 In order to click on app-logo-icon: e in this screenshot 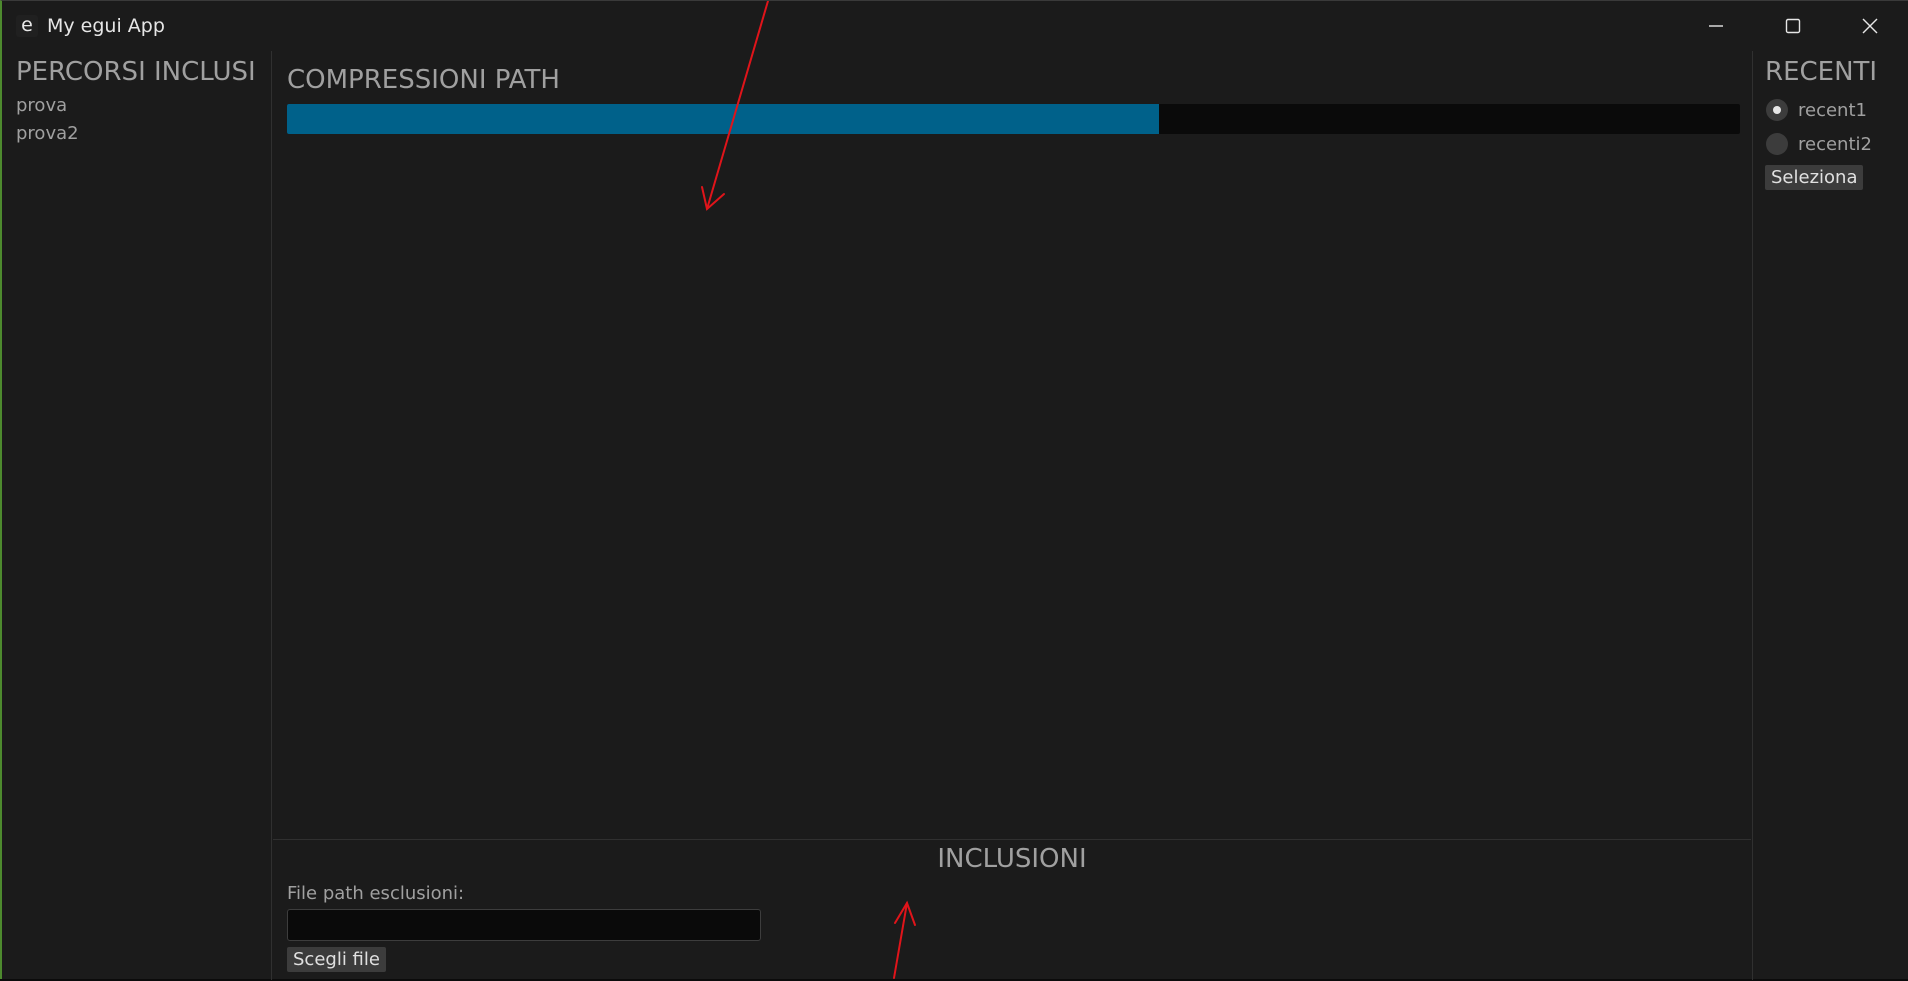, I will do `click(27, 26)`.